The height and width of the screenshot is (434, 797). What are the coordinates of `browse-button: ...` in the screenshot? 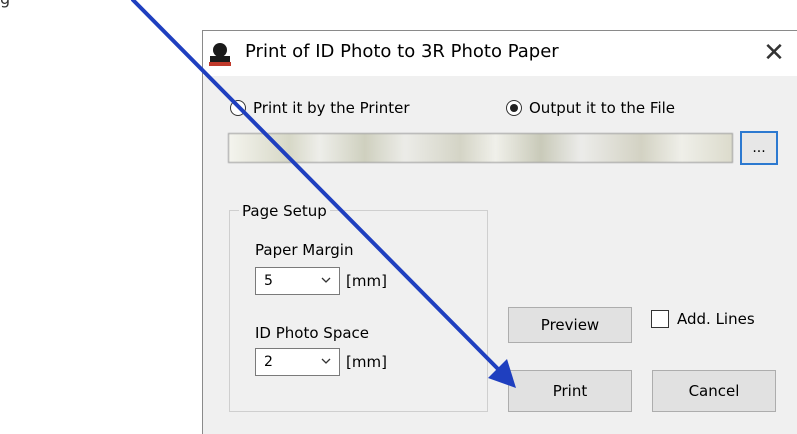 It's located at (759, 148).